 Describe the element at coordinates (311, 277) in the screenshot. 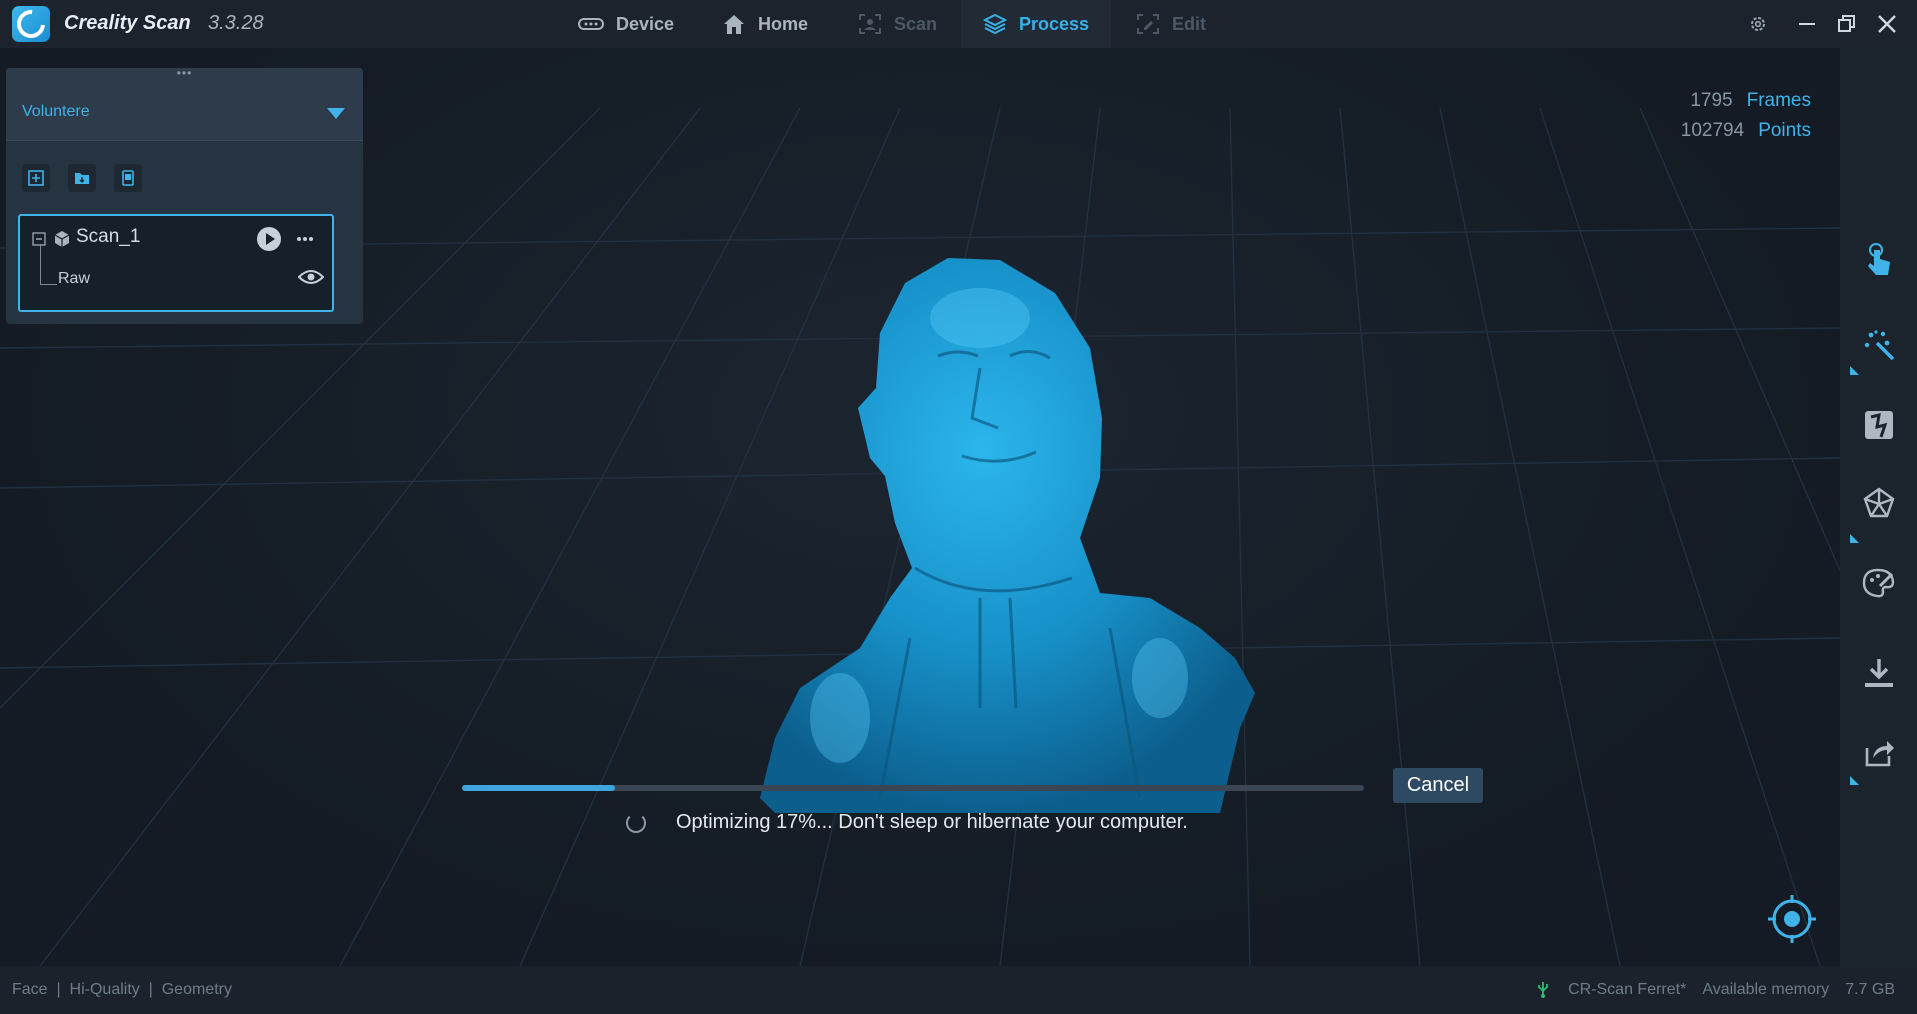

I see `eye-icon` at that location.